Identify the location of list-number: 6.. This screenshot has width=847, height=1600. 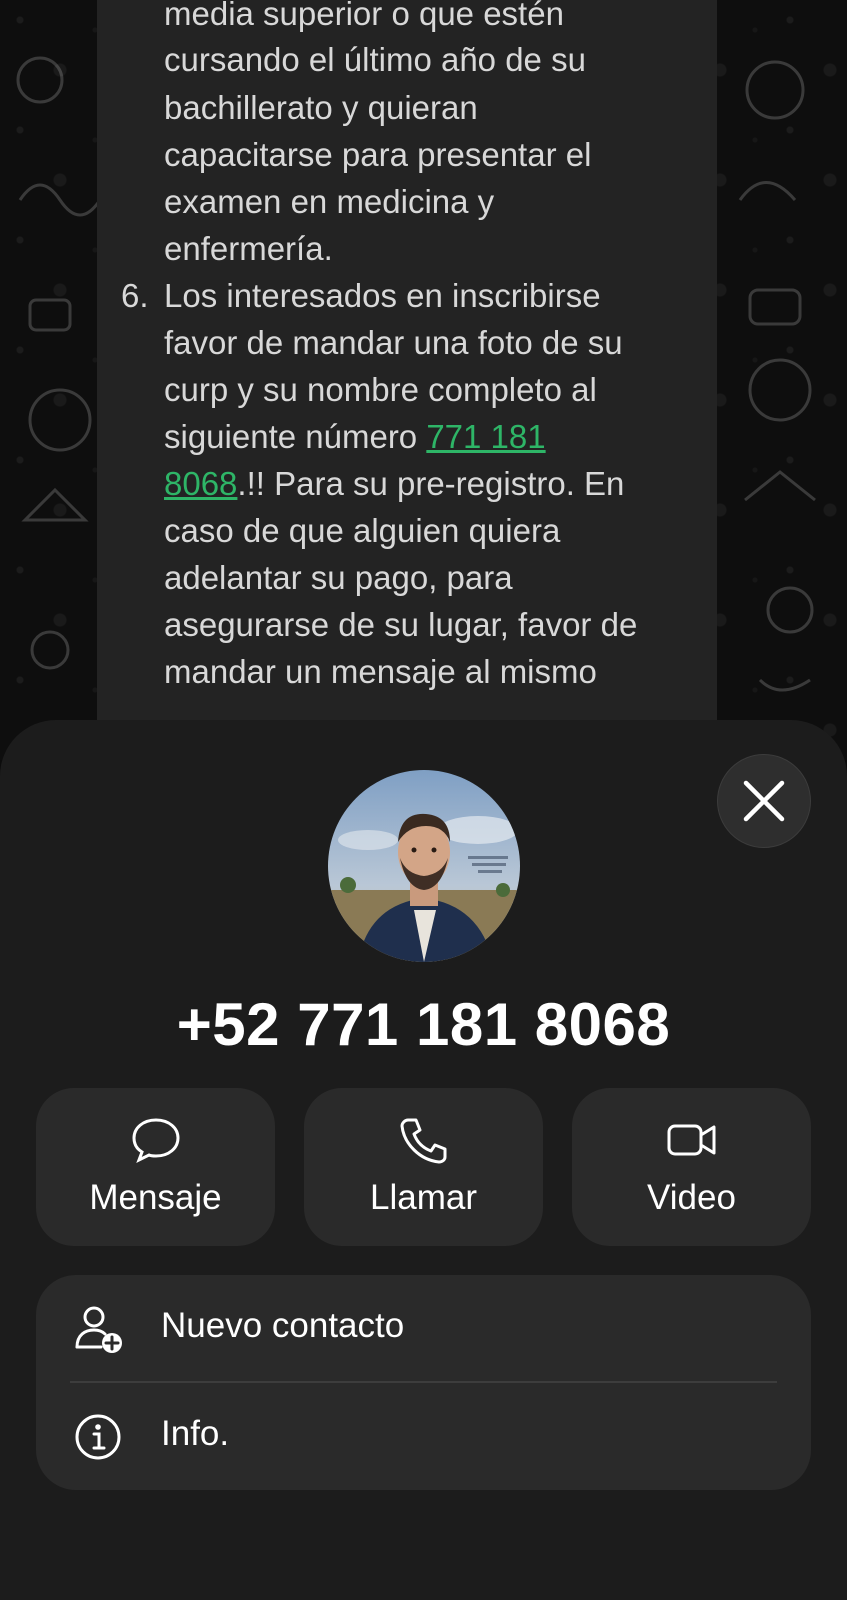
(135, 295).